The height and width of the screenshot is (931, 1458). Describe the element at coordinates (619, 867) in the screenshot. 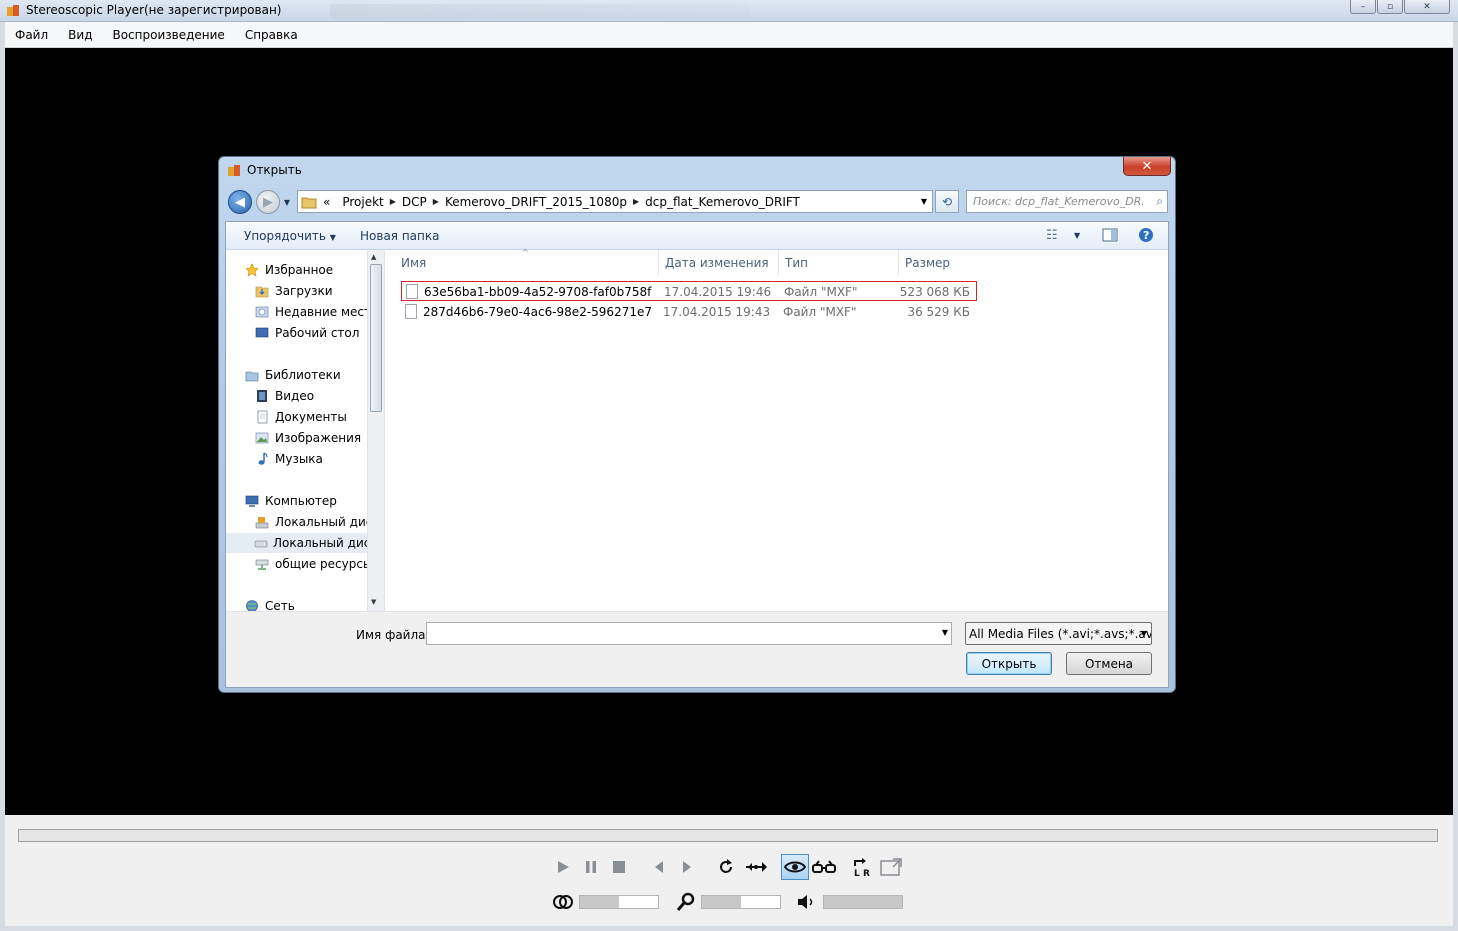

I see `stop-icon` at that location.